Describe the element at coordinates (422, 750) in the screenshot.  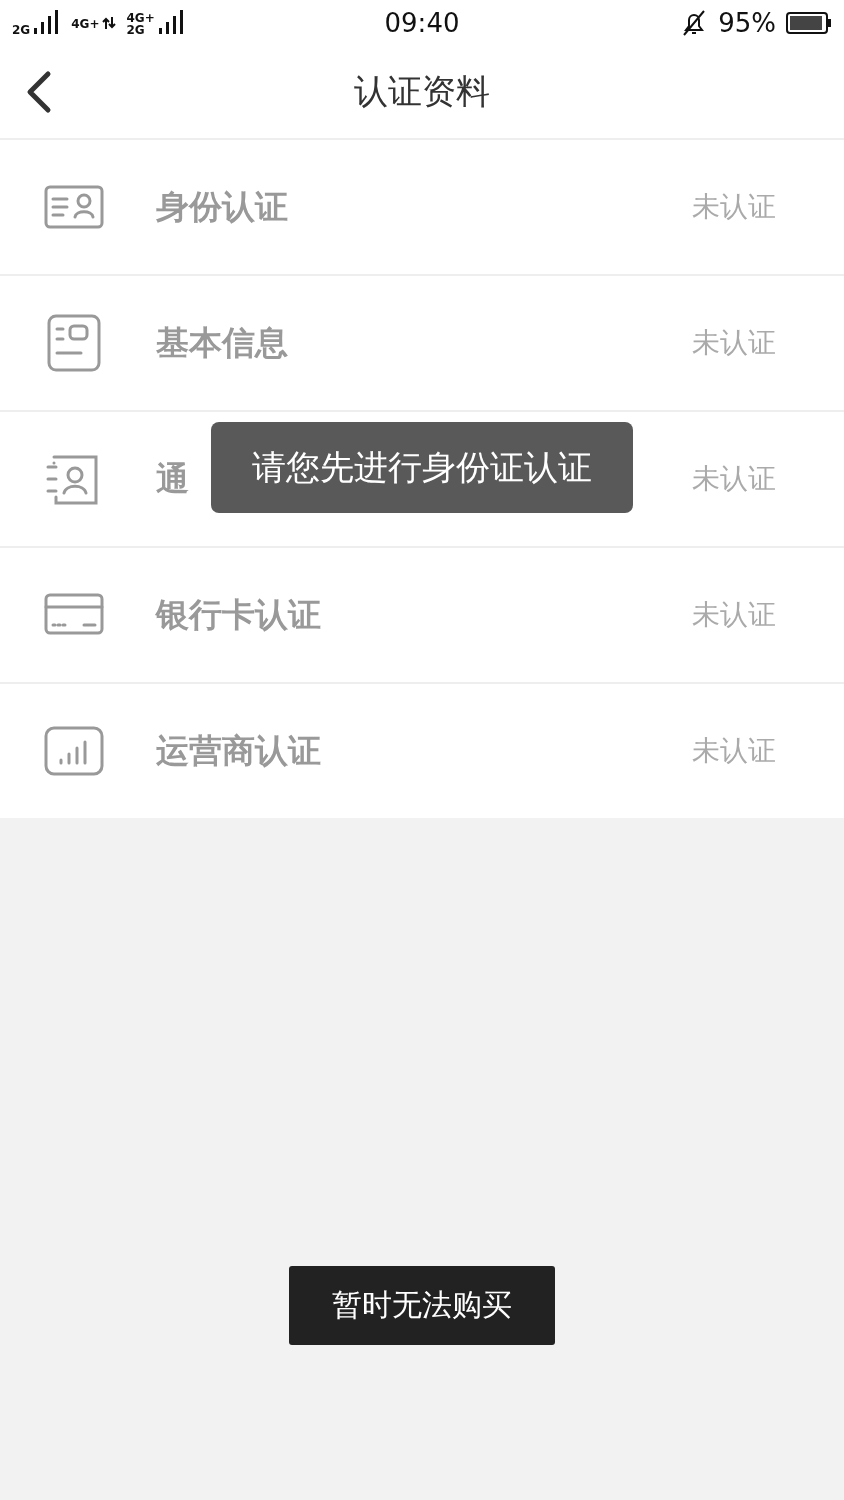
I see `verification-row: 运营商认证 未认证` at that location.